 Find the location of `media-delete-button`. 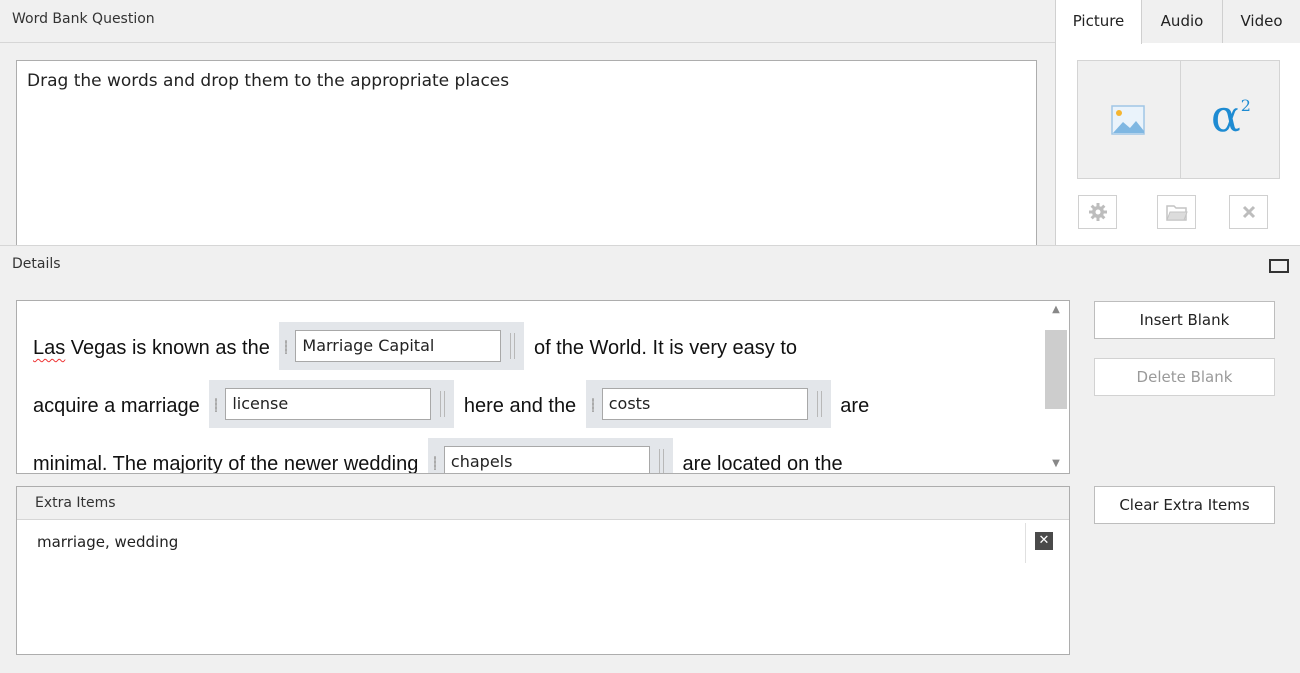

media-delete-button is located at coordinates (1248, 212).